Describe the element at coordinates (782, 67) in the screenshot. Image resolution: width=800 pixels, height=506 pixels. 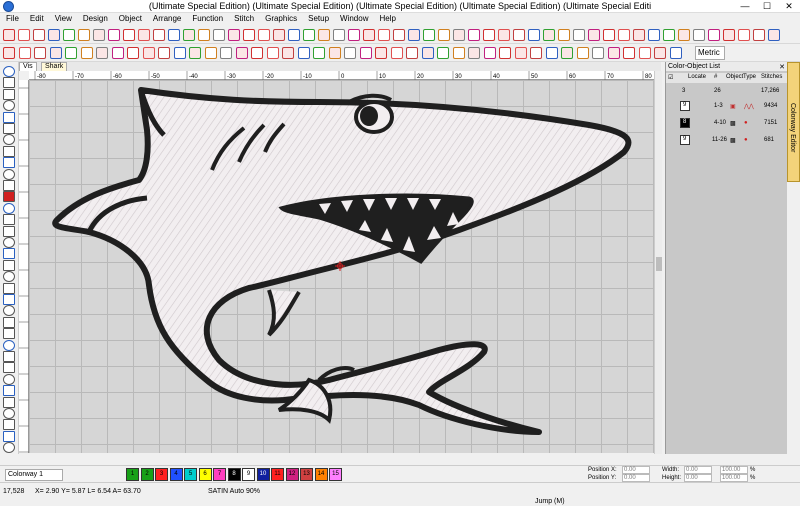
I see `panel-close-icon: ✕` at that location.